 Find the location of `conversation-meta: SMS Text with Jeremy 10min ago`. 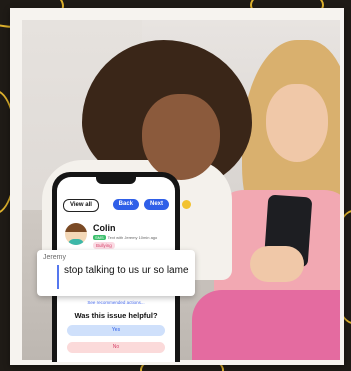

conversation-meta: SMS Text with Jeremy 10min ago is located at coordinates (125, 237).